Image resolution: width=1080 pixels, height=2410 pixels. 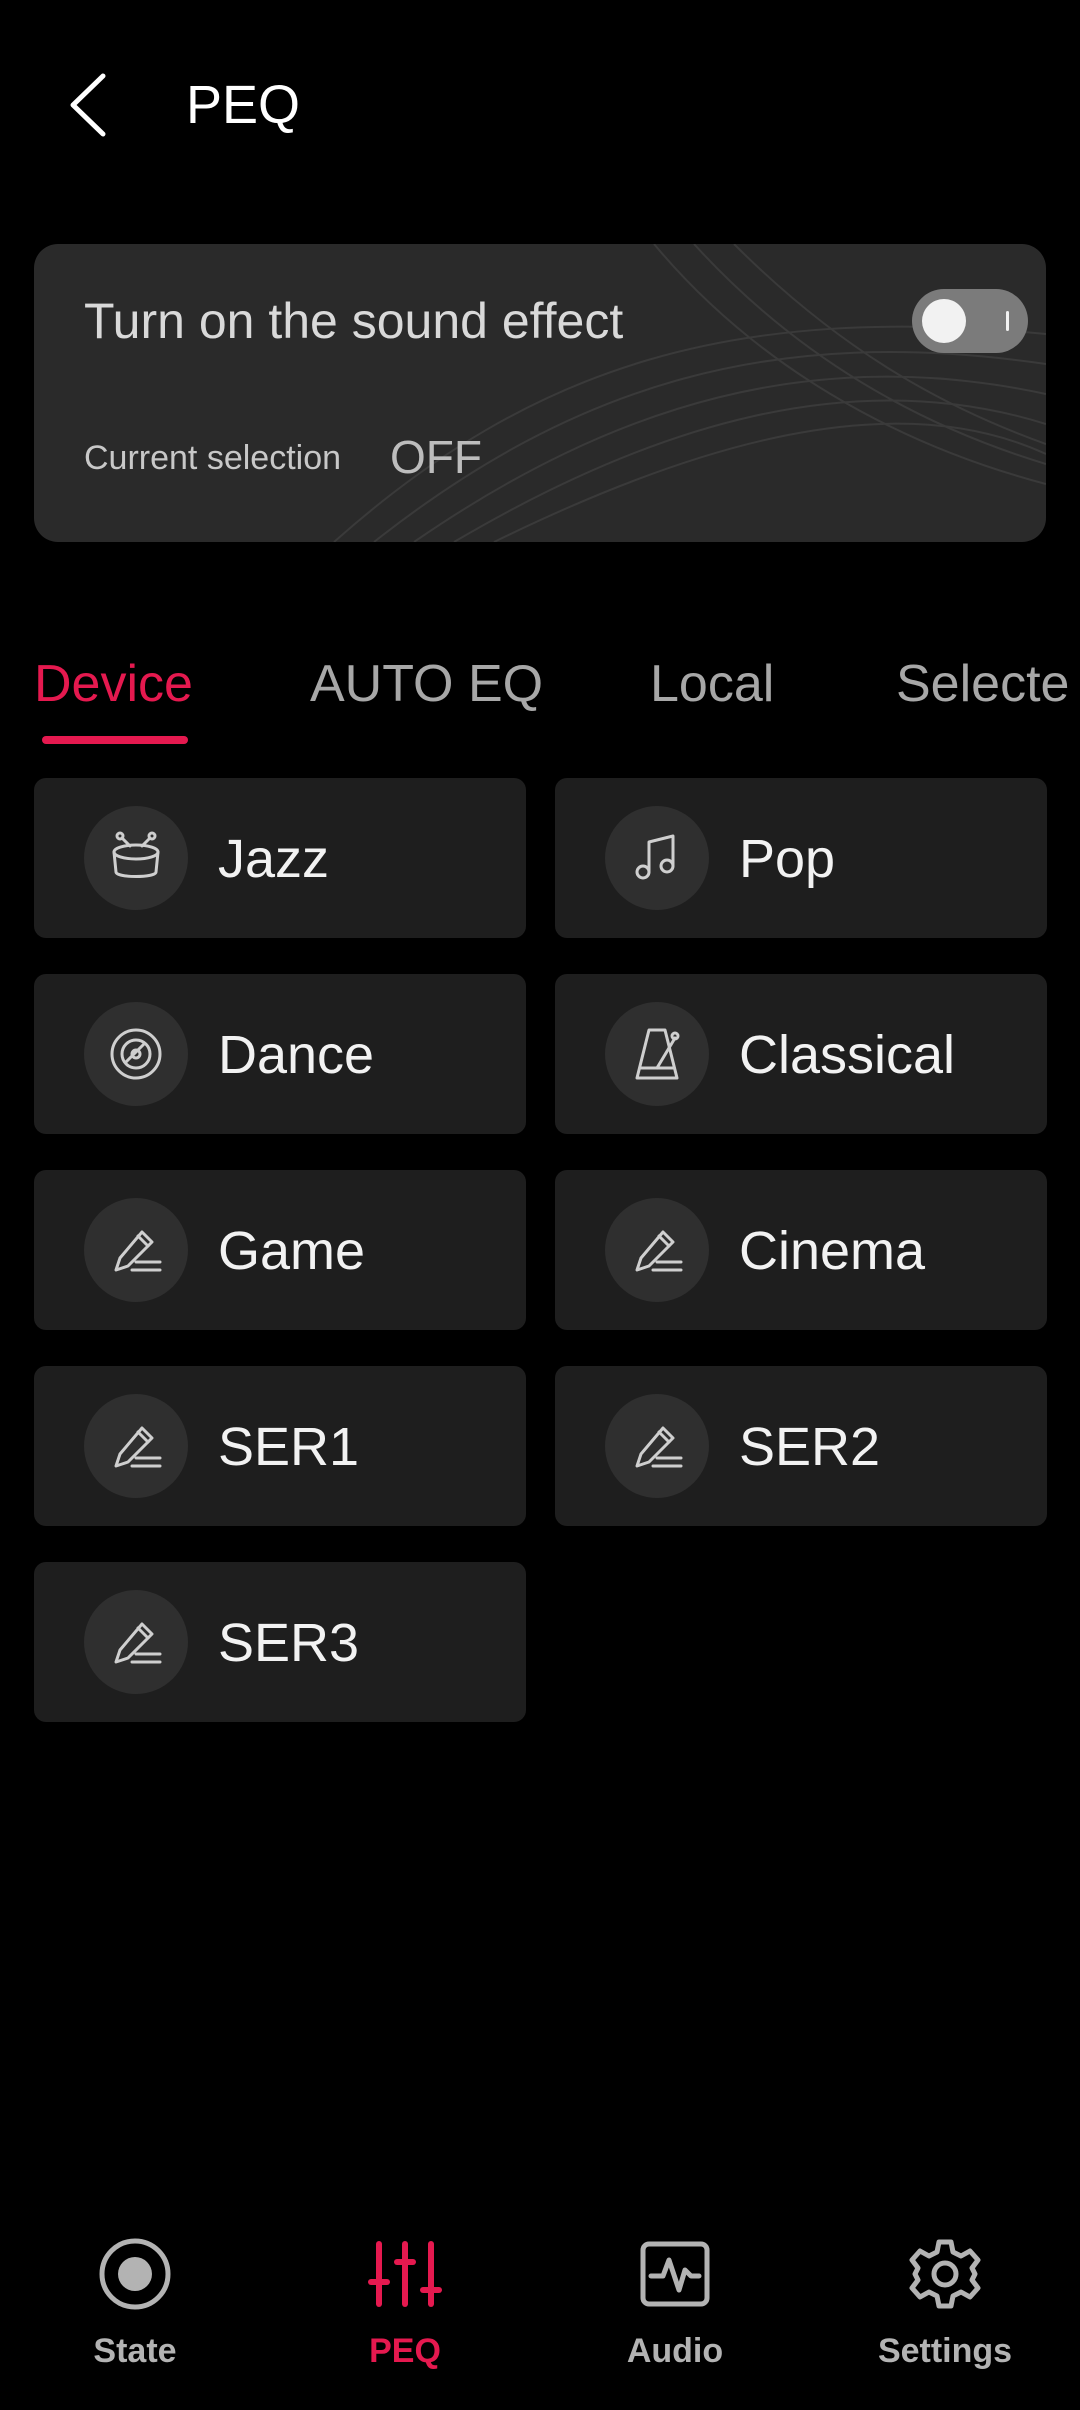 I want to click on nav-state: State, so click(x=135, y=2310).